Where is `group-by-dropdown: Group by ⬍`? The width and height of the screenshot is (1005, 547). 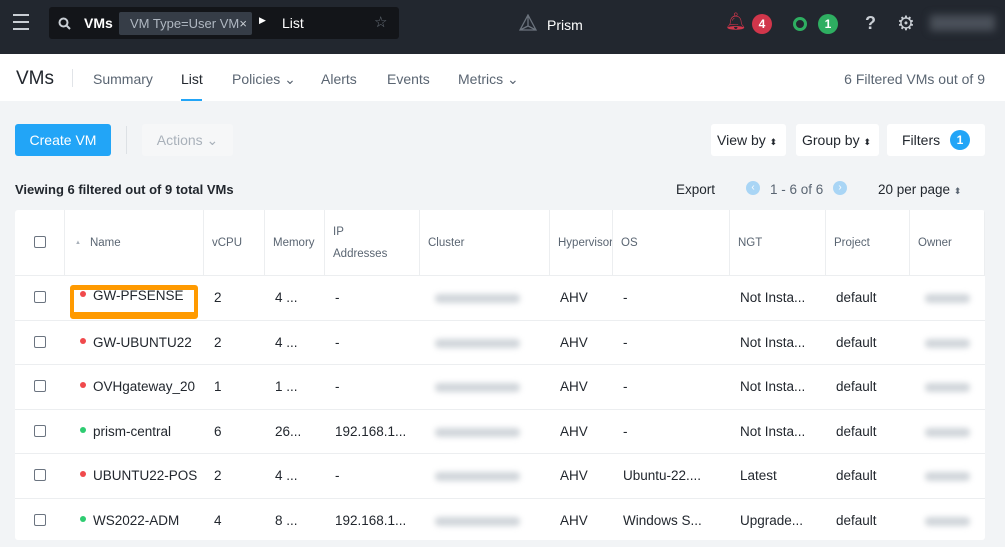
group-by-dropdown: Group by ⬍ is located at coordinates (837, 140).